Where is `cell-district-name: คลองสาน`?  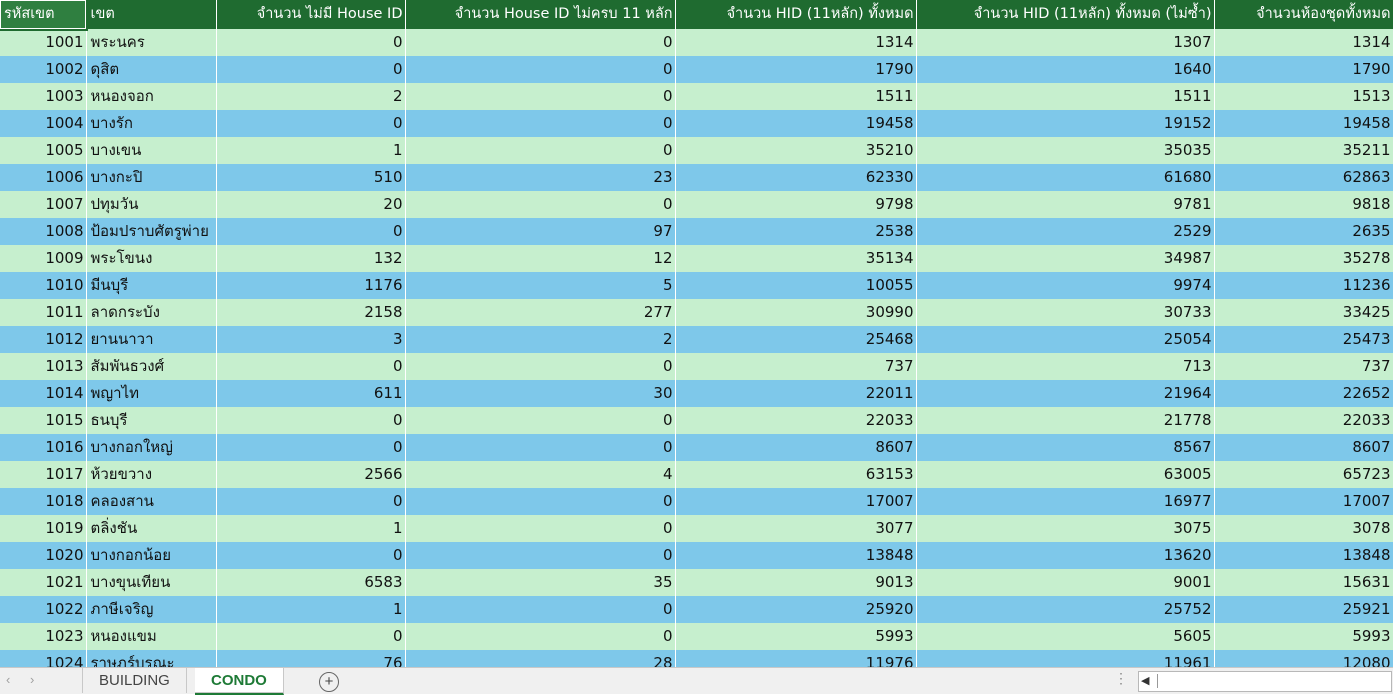
cell-district-name: คลองสาน is located at coordinates (151, 501).